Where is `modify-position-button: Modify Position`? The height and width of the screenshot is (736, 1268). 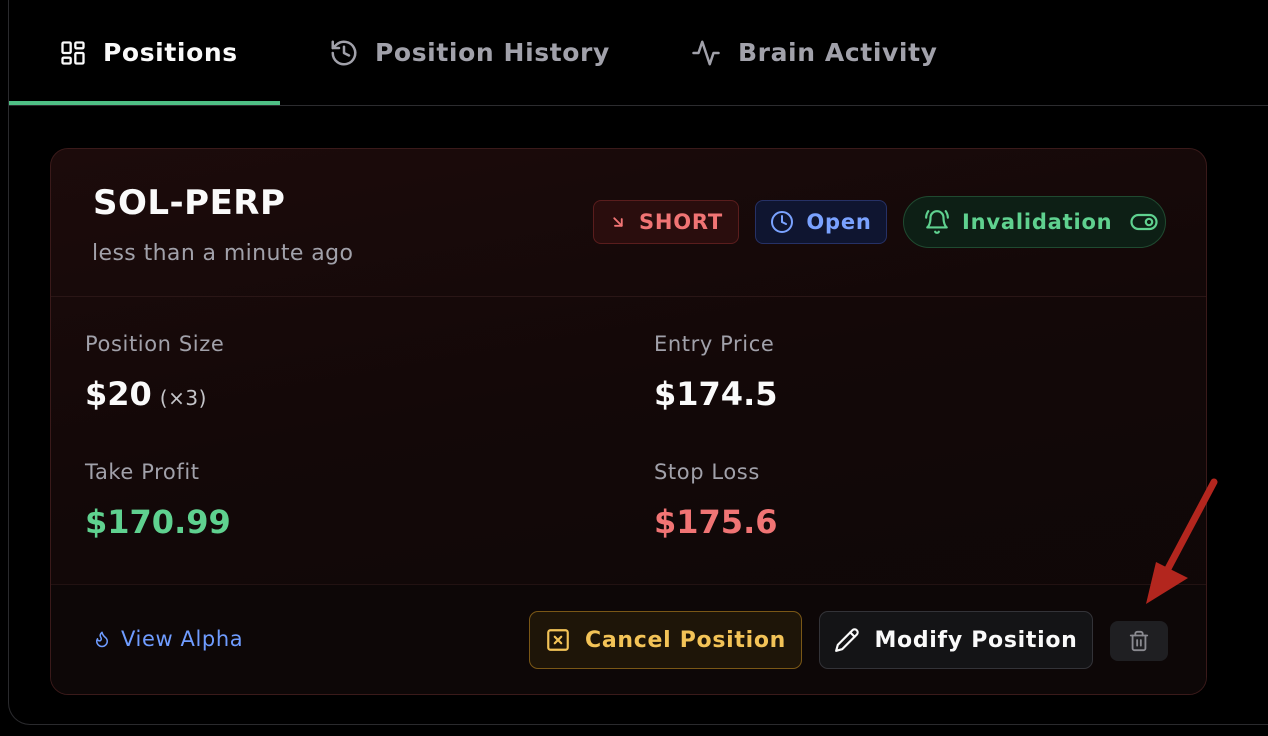 modify-position-button: Modify Position is located at coordinates (956, 640).